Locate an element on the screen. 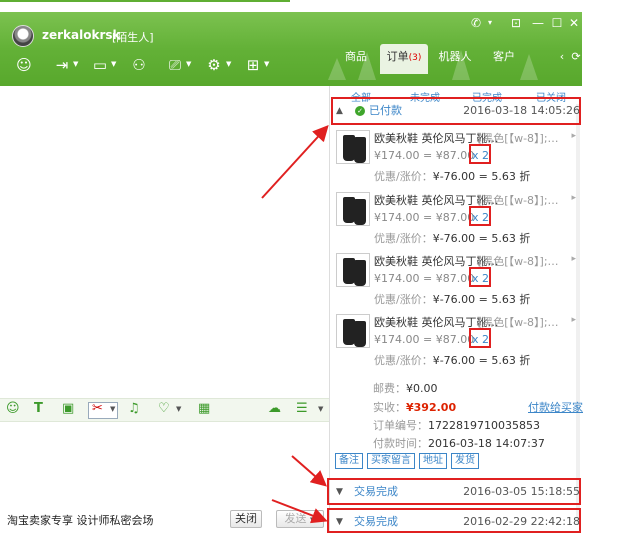  annotation-arrows is located at coordinates (295, 324).